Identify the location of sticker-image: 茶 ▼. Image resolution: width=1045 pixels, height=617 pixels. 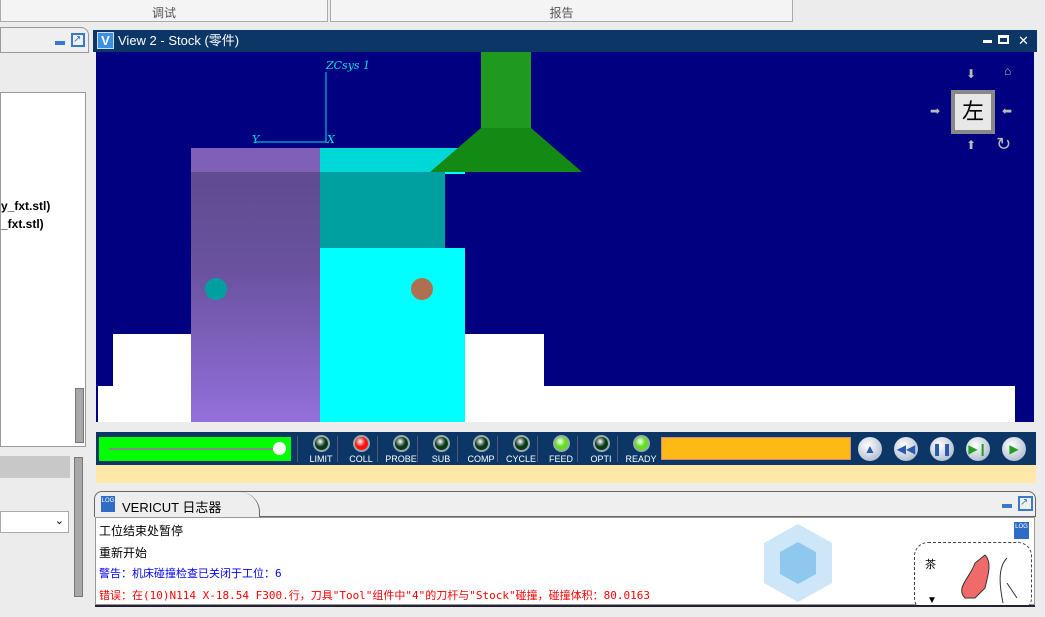
(973, 577).